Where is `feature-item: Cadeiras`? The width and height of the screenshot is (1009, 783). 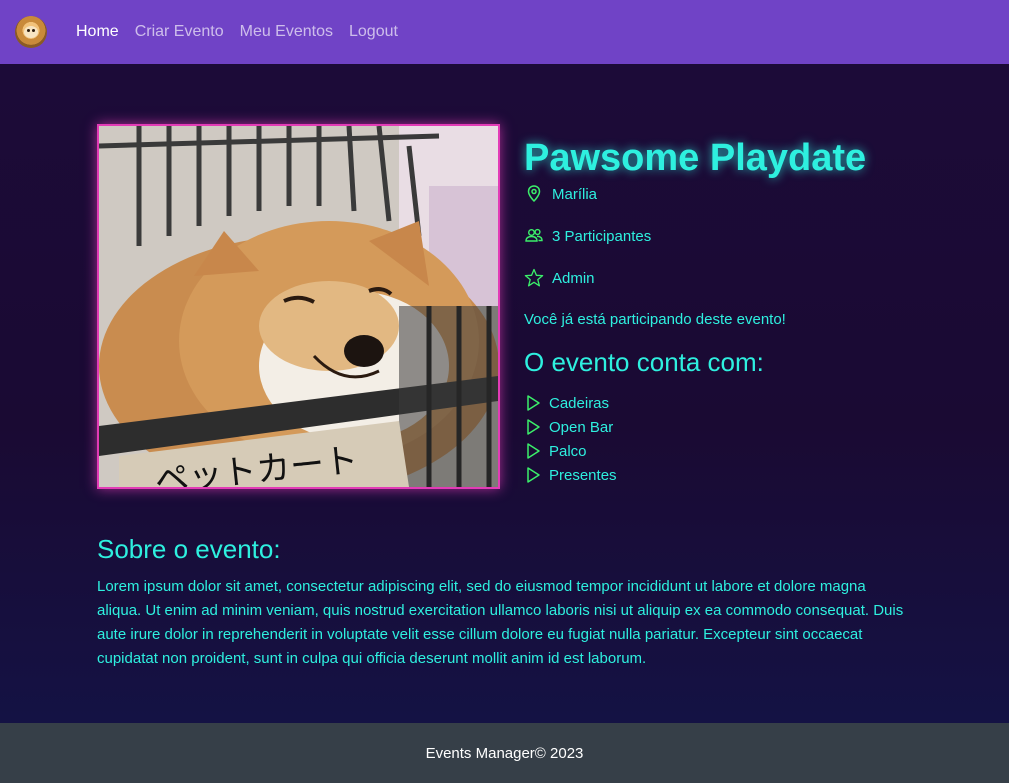
feature-item: Cadeiras is located at coordinates (570, 403).